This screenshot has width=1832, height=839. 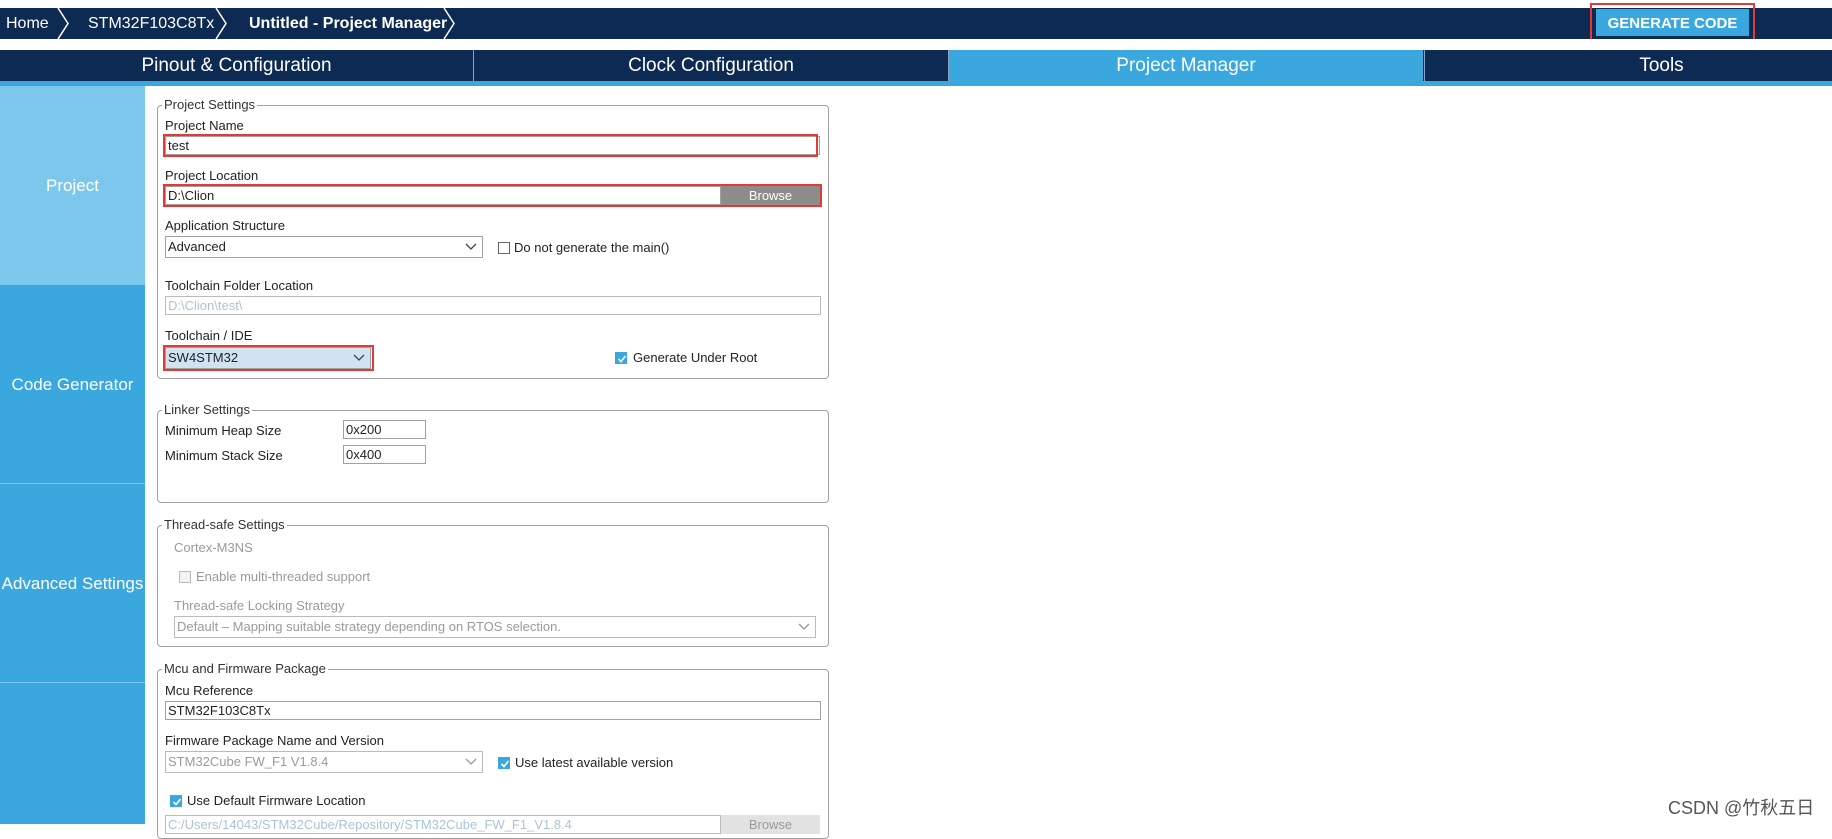 What do you see at coordinates (916, 83) in the screenshot?
I see `tab-underline` at bounding box center [916, 83].